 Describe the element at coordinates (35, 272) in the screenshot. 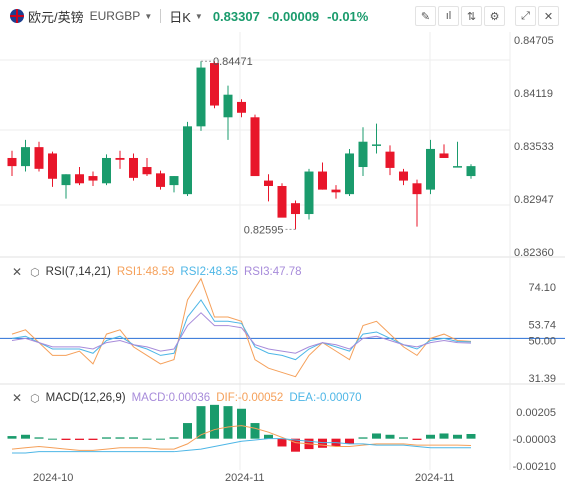

I see `rsi-settings-icon: ⬡` at that location.